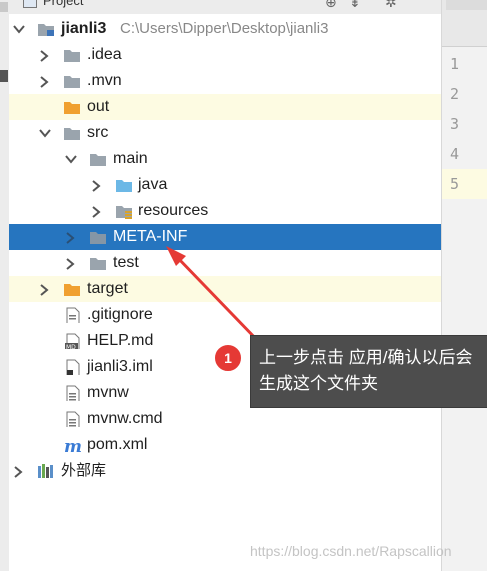  What do you see at coordinates (228, 358) in the screenshot?
I see `annotation-badge: 1` at bounding box center [228, 358].